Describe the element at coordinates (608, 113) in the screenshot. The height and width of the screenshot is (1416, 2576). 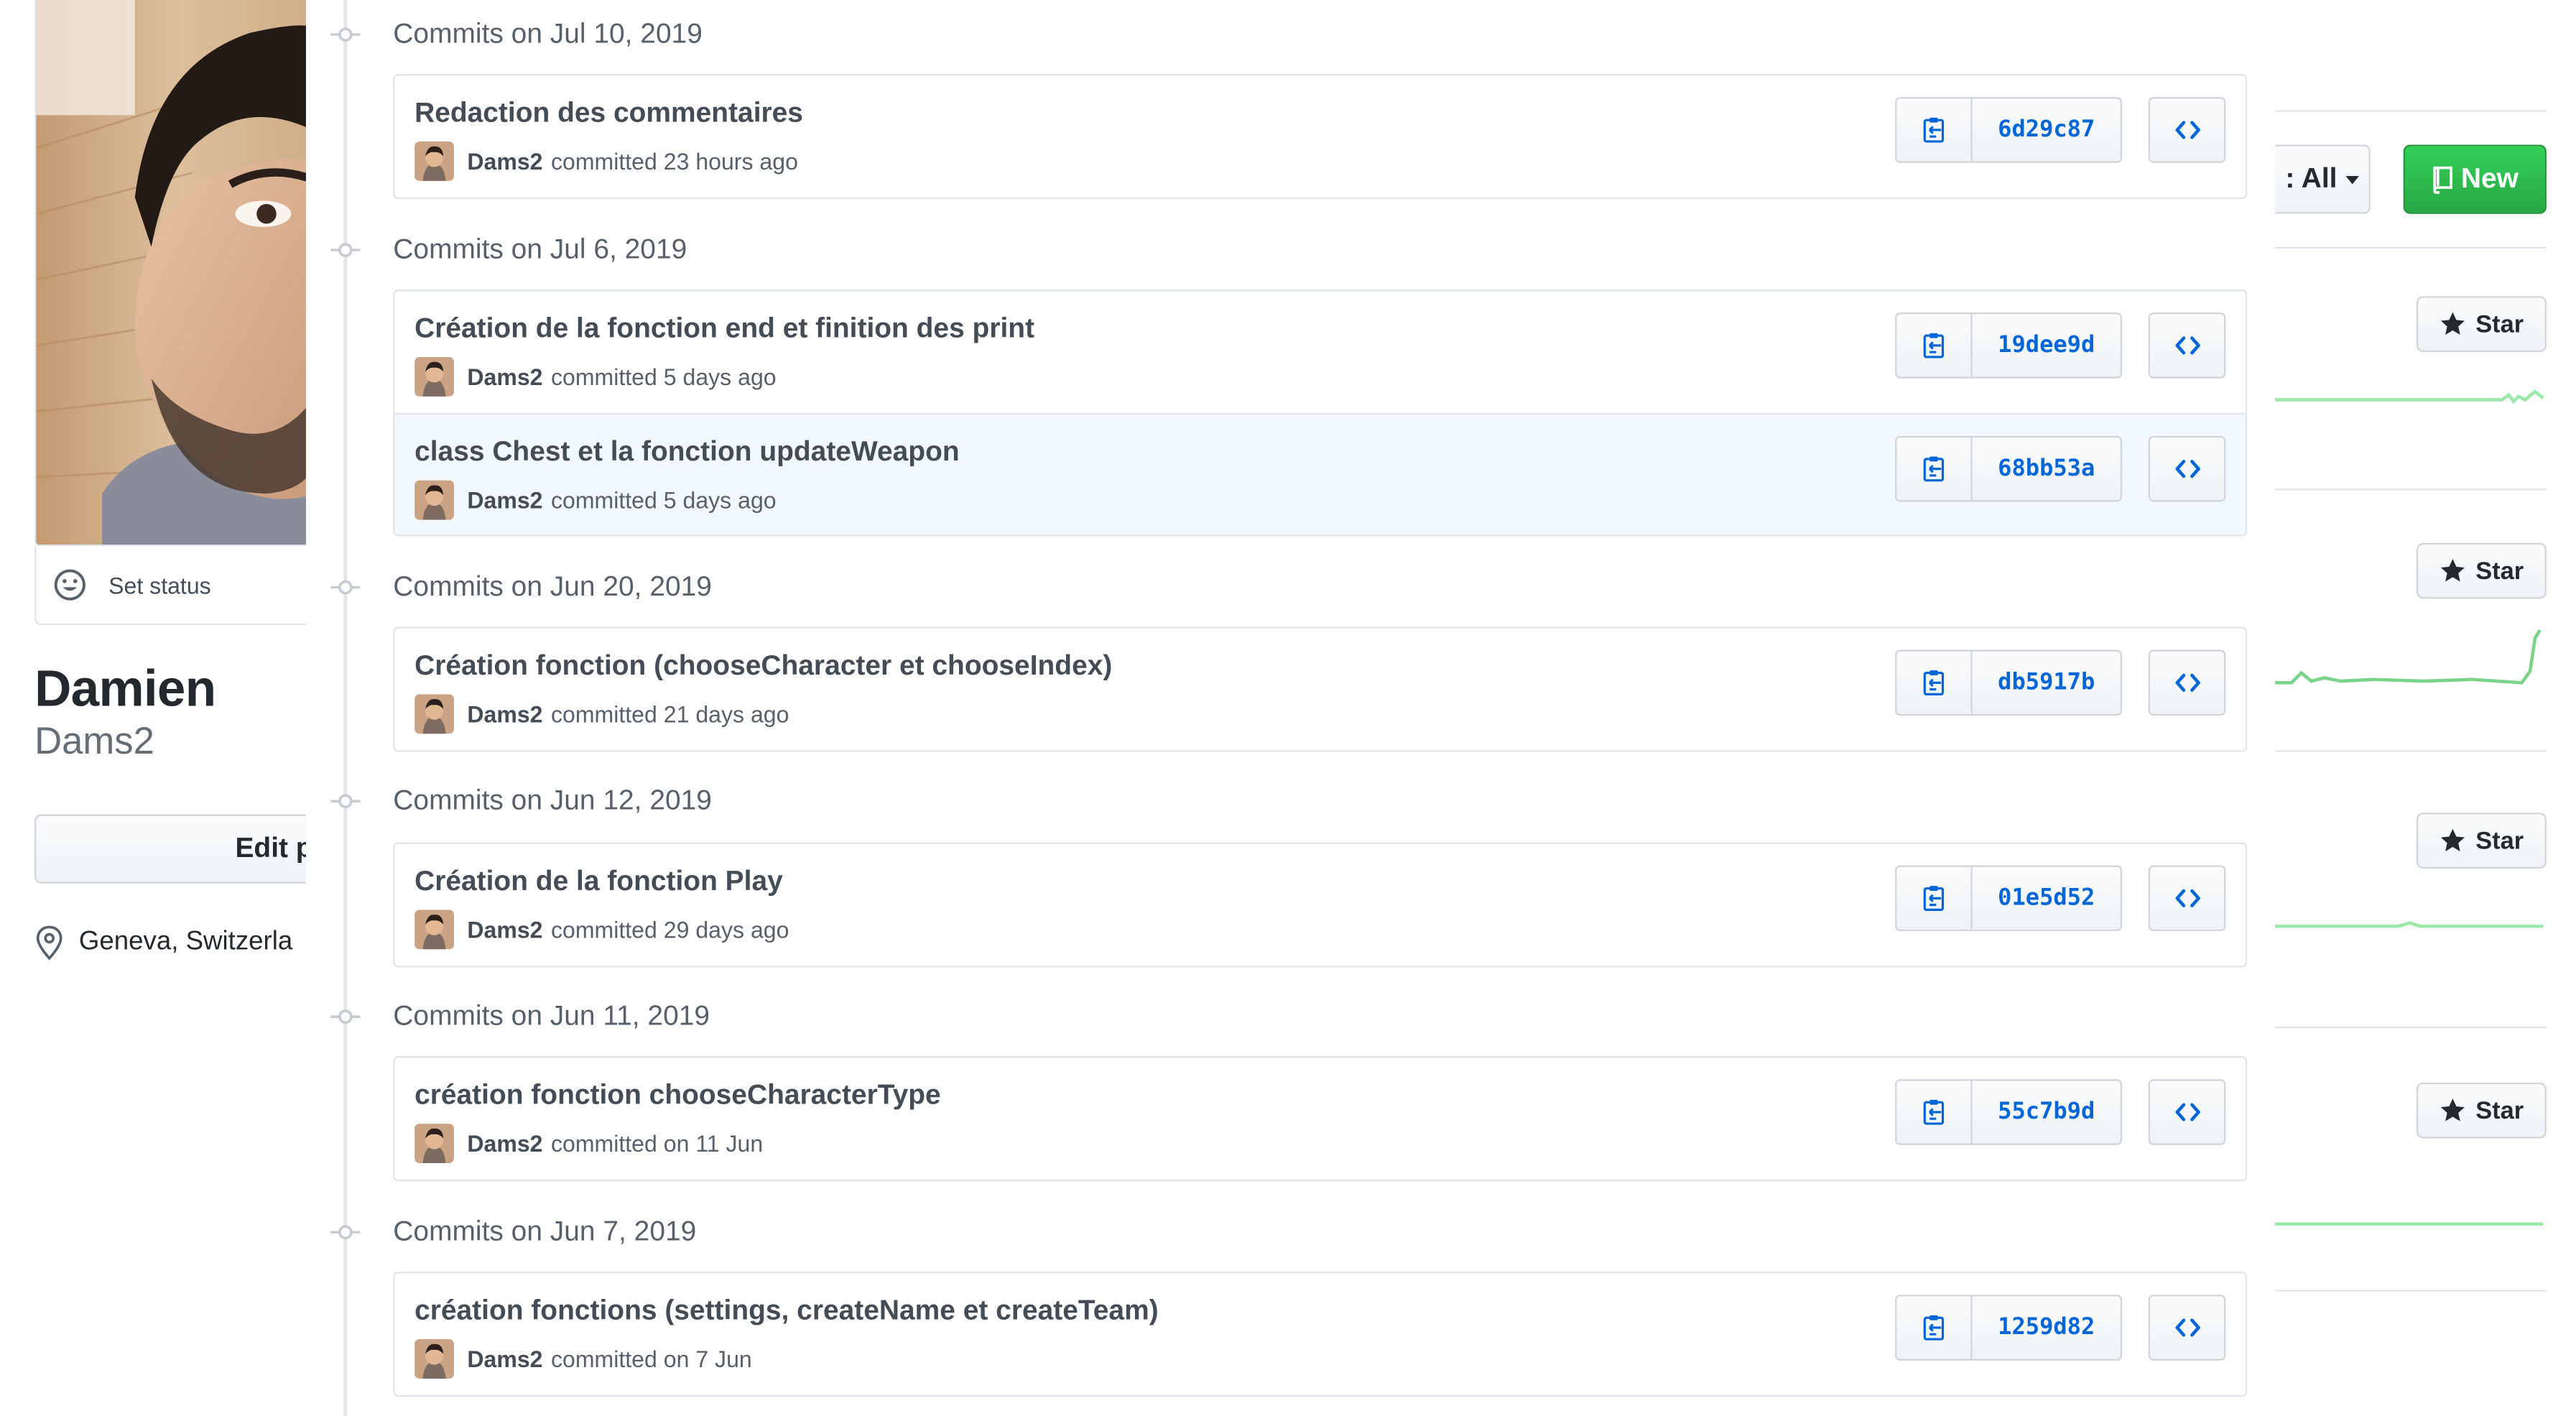
I see `commit-message-link: Redaction des commentaires` at that location.